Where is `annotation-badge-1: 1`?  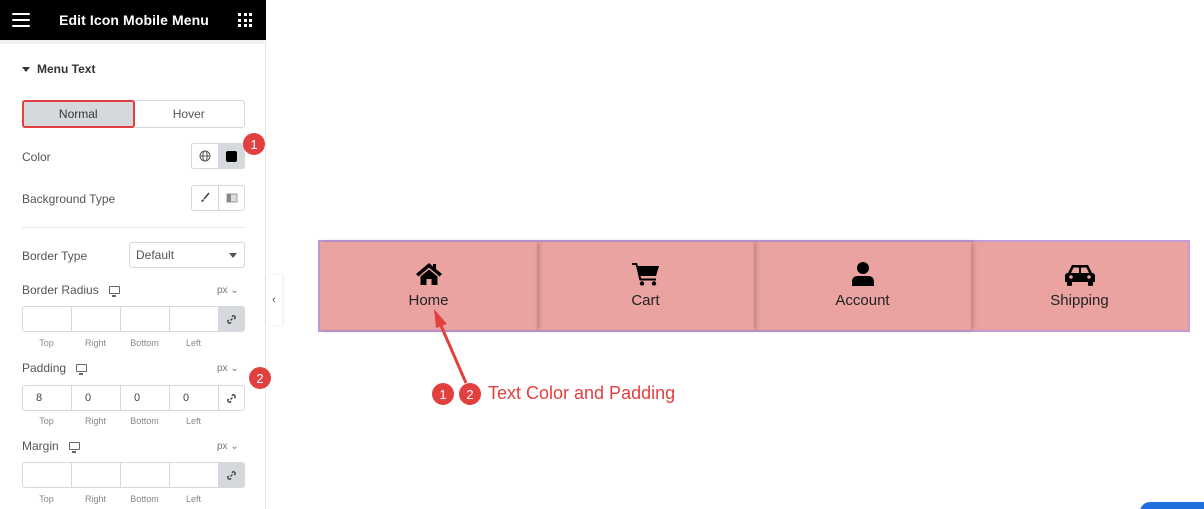 annotation-badge-1: 1 is located at coordinates (443, 394).